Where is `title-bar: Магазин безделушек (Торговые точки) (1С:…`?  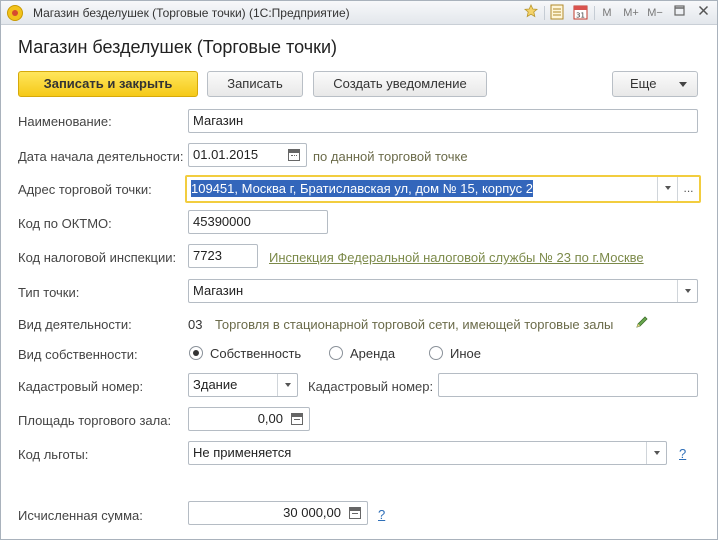
title-bar: Магазин безделушек (Торговые точки) (1С:… is located at coordinates (359, 13).